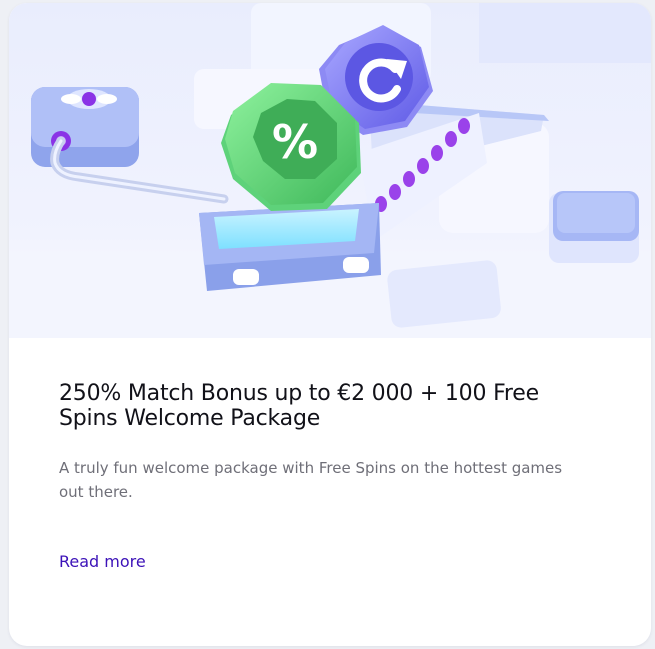 The image size is (655, 649). What do you see at coordinates (85, 127) in the screenshot?
I see `flower-button-icon` at bounding box center [85, 127].